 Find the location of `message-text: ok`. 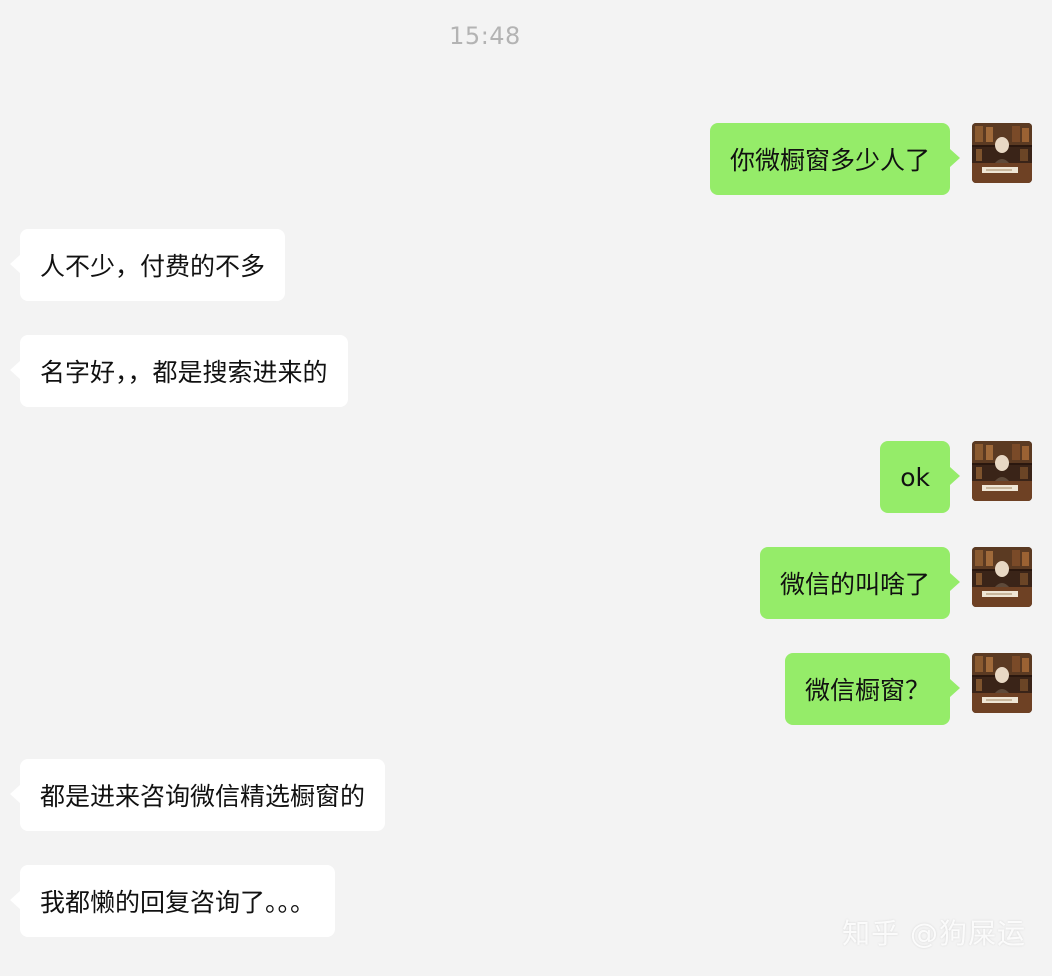

message-text: ok is located at coordinates (915, 477).